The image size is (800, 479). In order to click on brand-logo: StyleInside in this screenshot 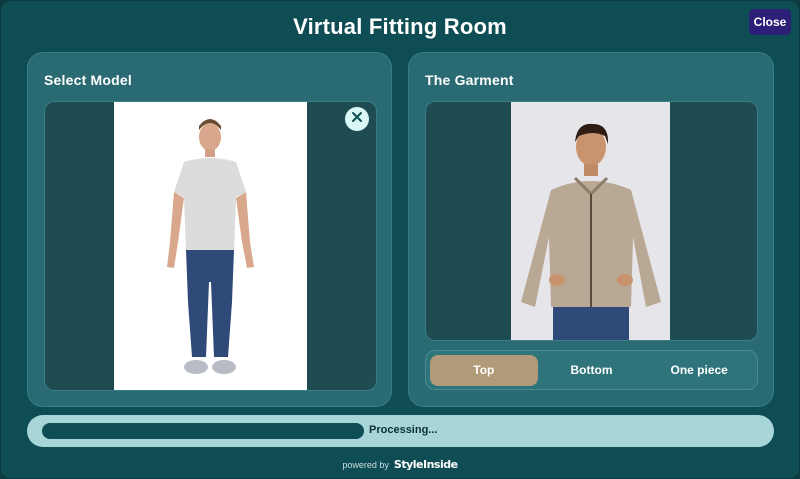, I will do `click(425, 464)`.